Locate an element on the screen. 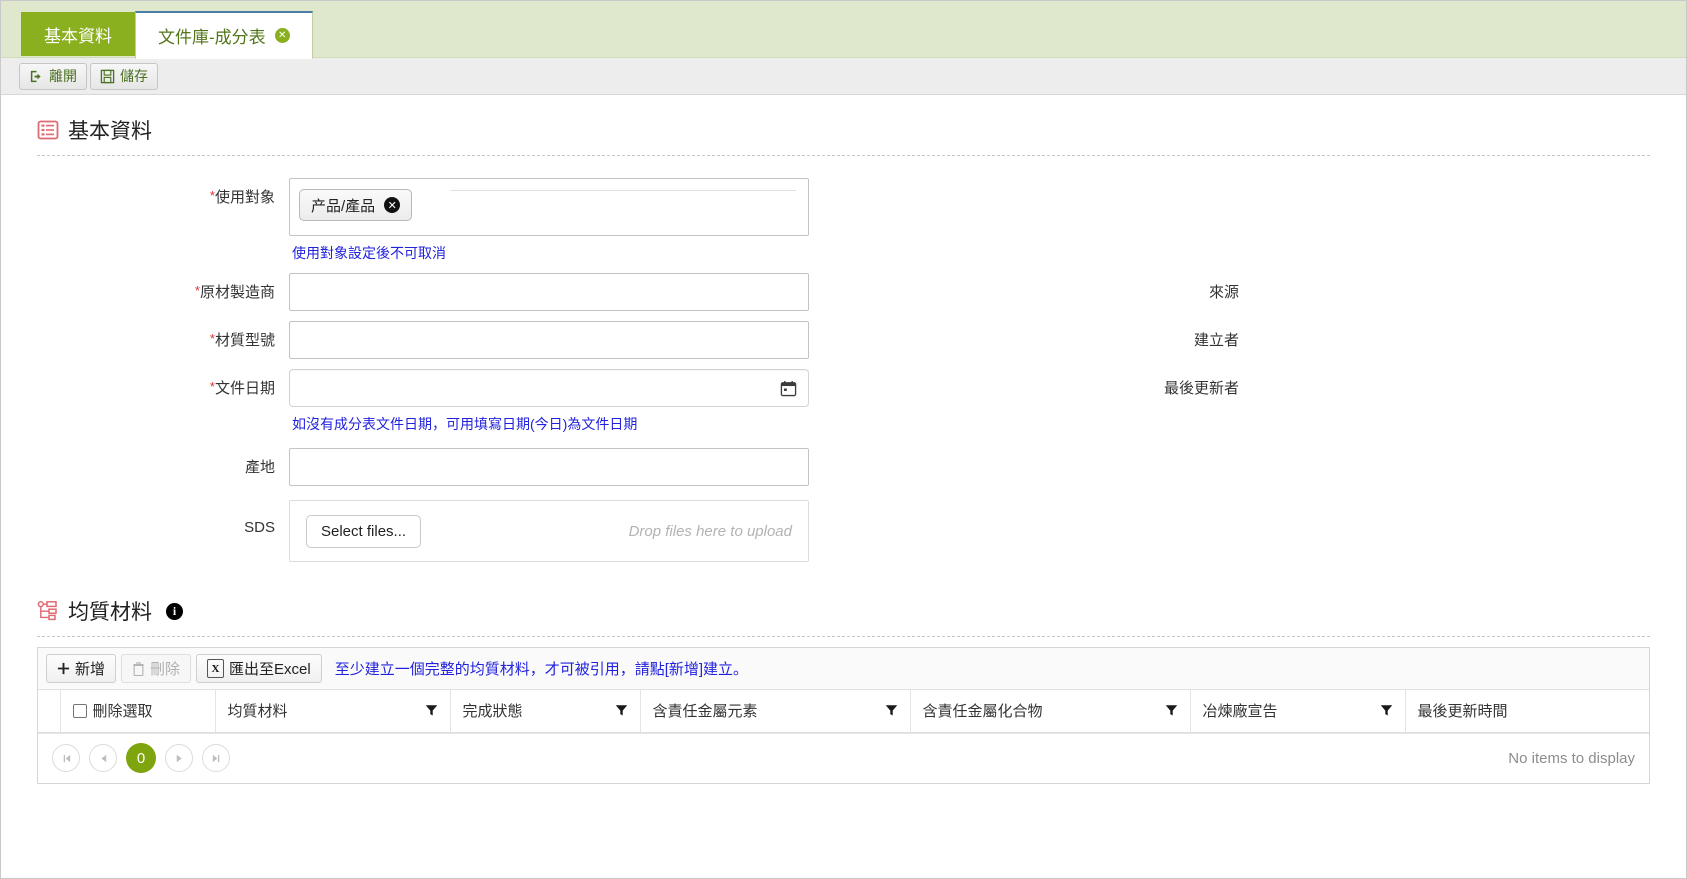 The height and width of the screenshot is (879, 1687). grid-header-spacer is located at coordinates (49, 711).